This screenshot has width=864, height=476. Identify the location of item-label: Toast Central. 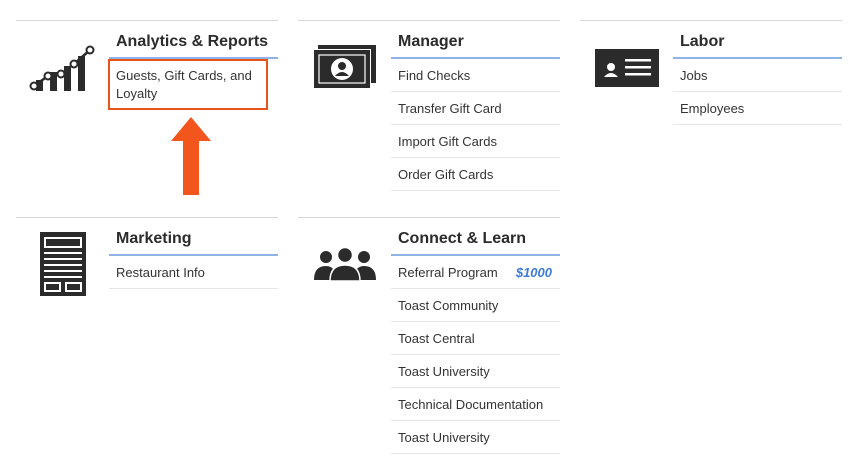
(436, 338).